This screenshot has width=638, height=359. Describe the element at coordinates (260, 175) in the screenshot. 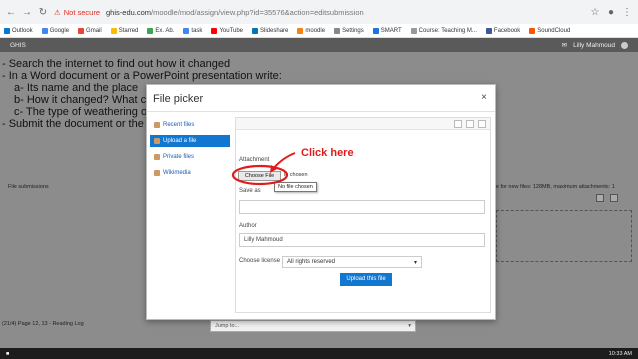

I see `highlight-circle` at that location.